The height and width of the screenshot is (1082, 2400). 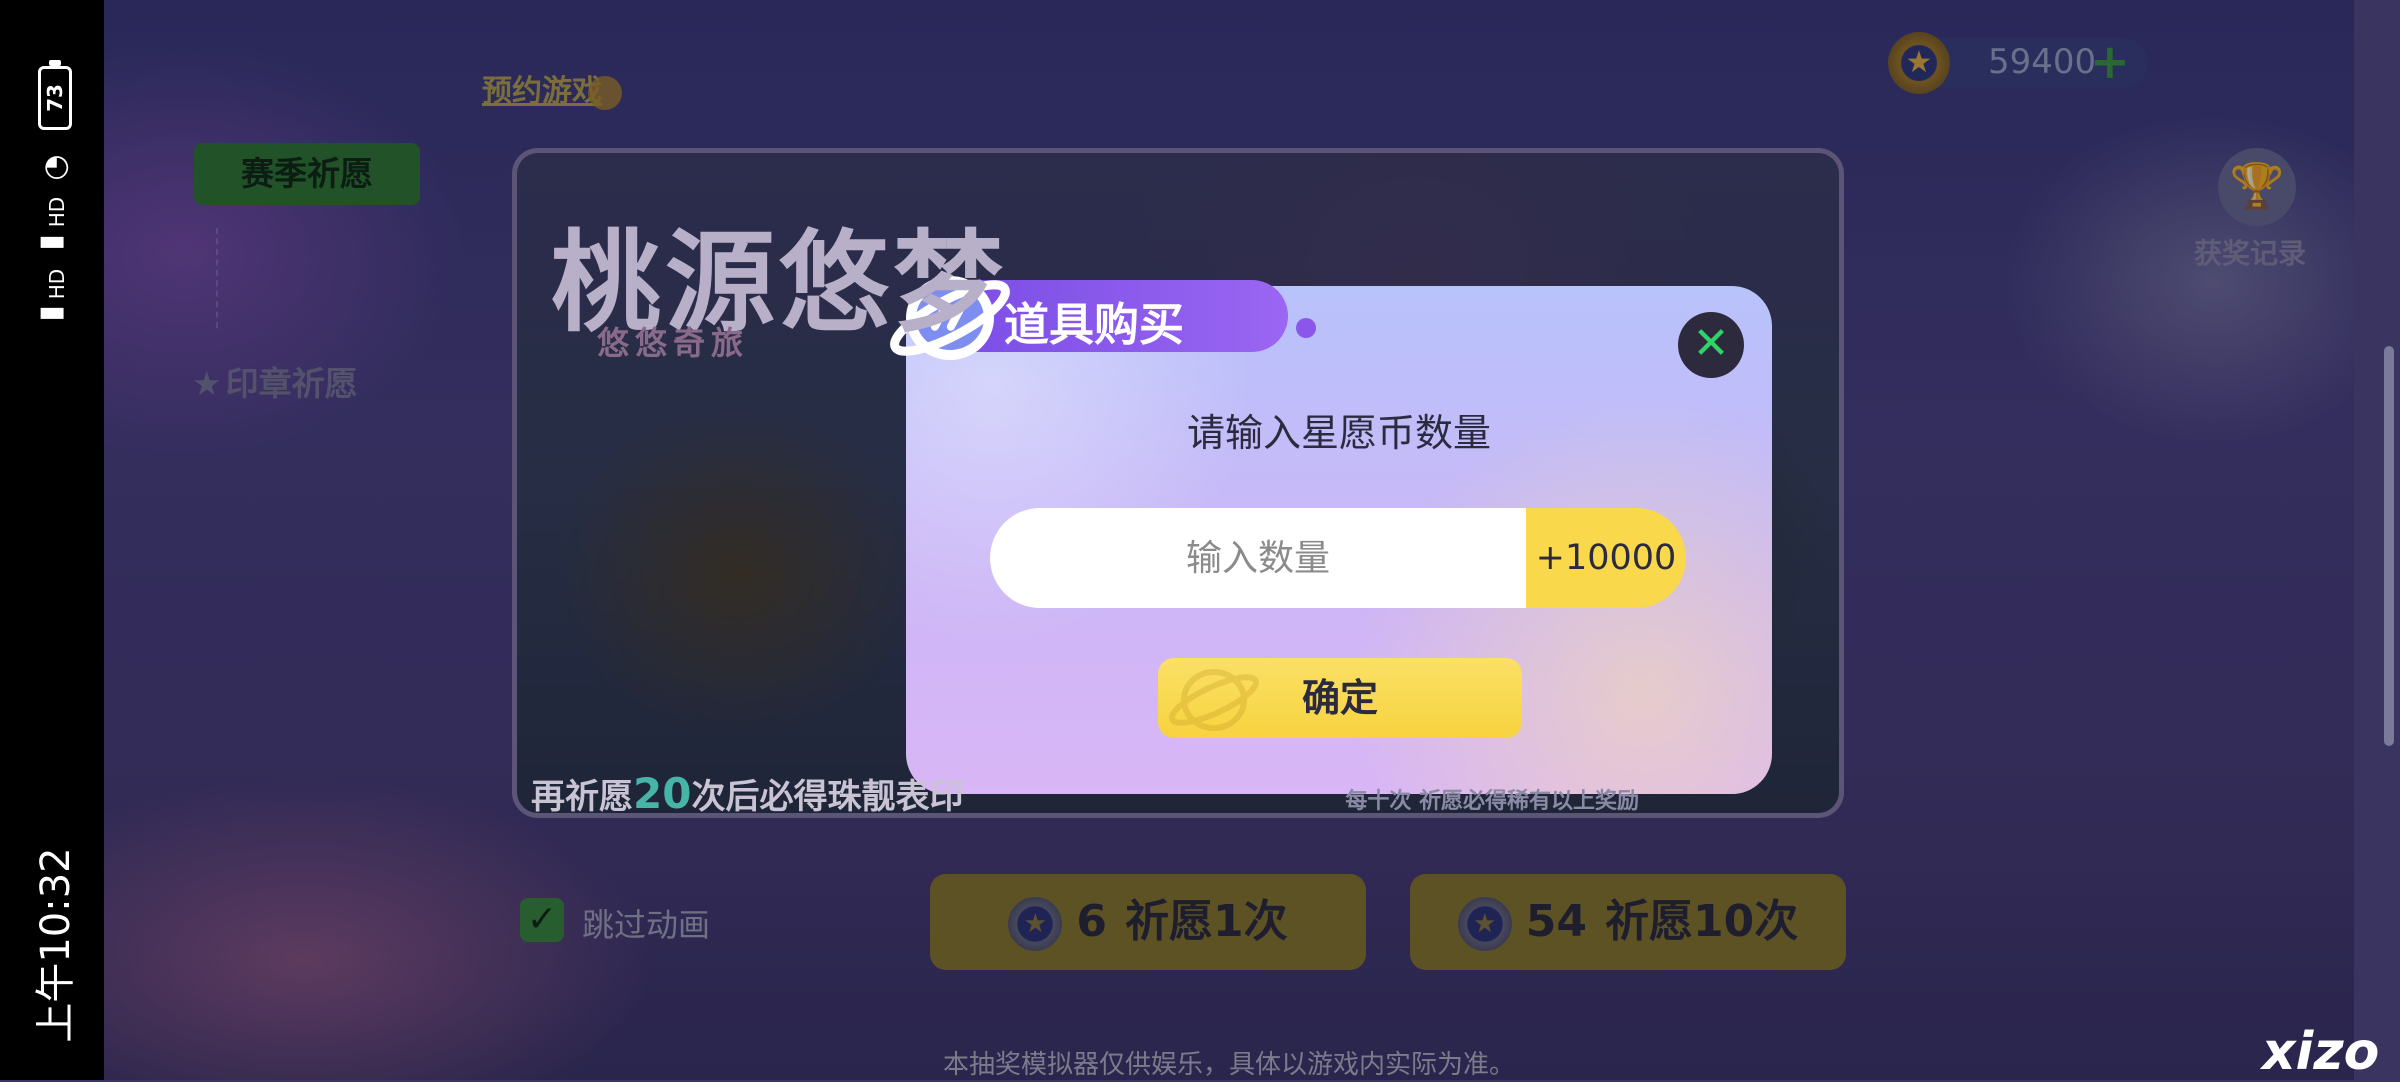 What do you see at coordinates (662, 793) in the screenshot?
I see `pity-count: 20` at bounding box center [662, 793].